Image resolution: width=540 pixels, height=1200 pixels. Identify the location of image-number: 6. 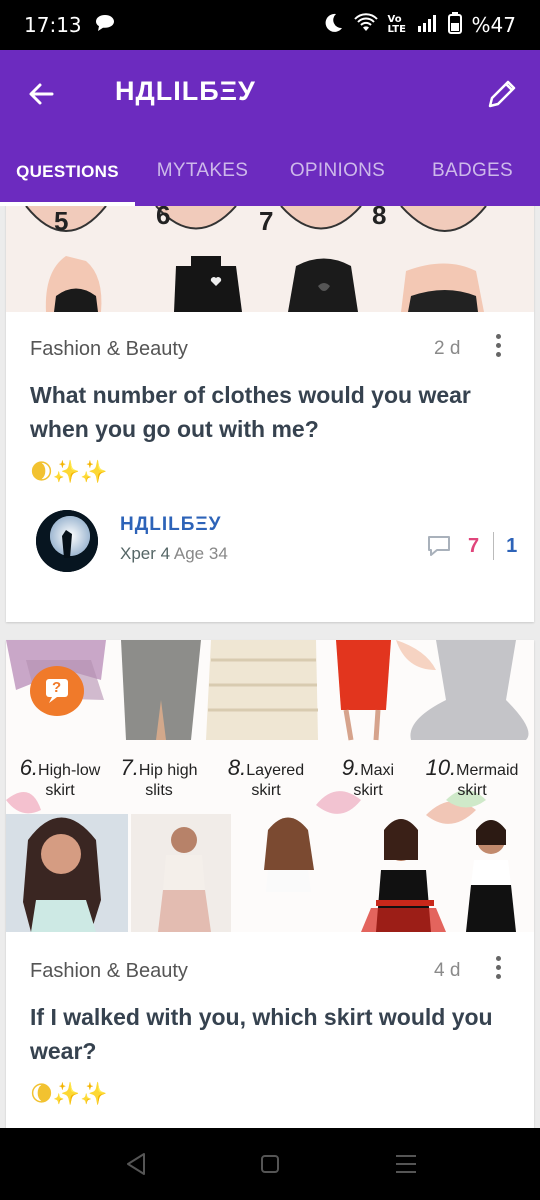
(163, 218).